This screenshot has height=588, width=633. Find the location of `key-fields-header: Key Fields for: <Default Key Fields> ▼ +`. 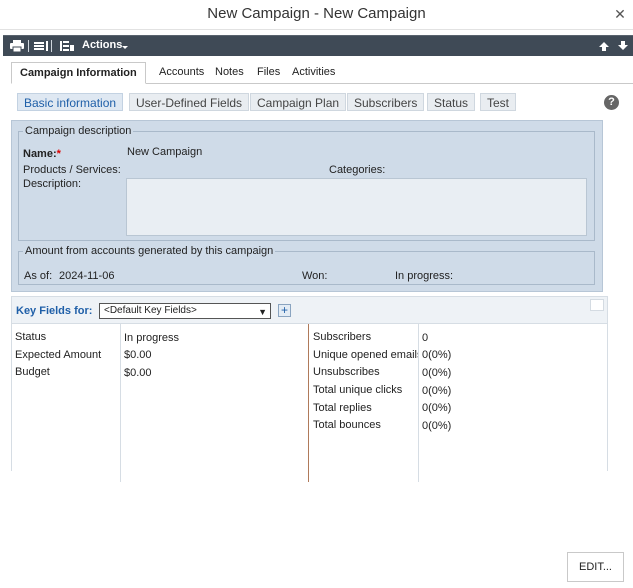

key-fields-header: Key Fields for: <Default Key Fields> ▼ + is located at coordinates (309, 310).